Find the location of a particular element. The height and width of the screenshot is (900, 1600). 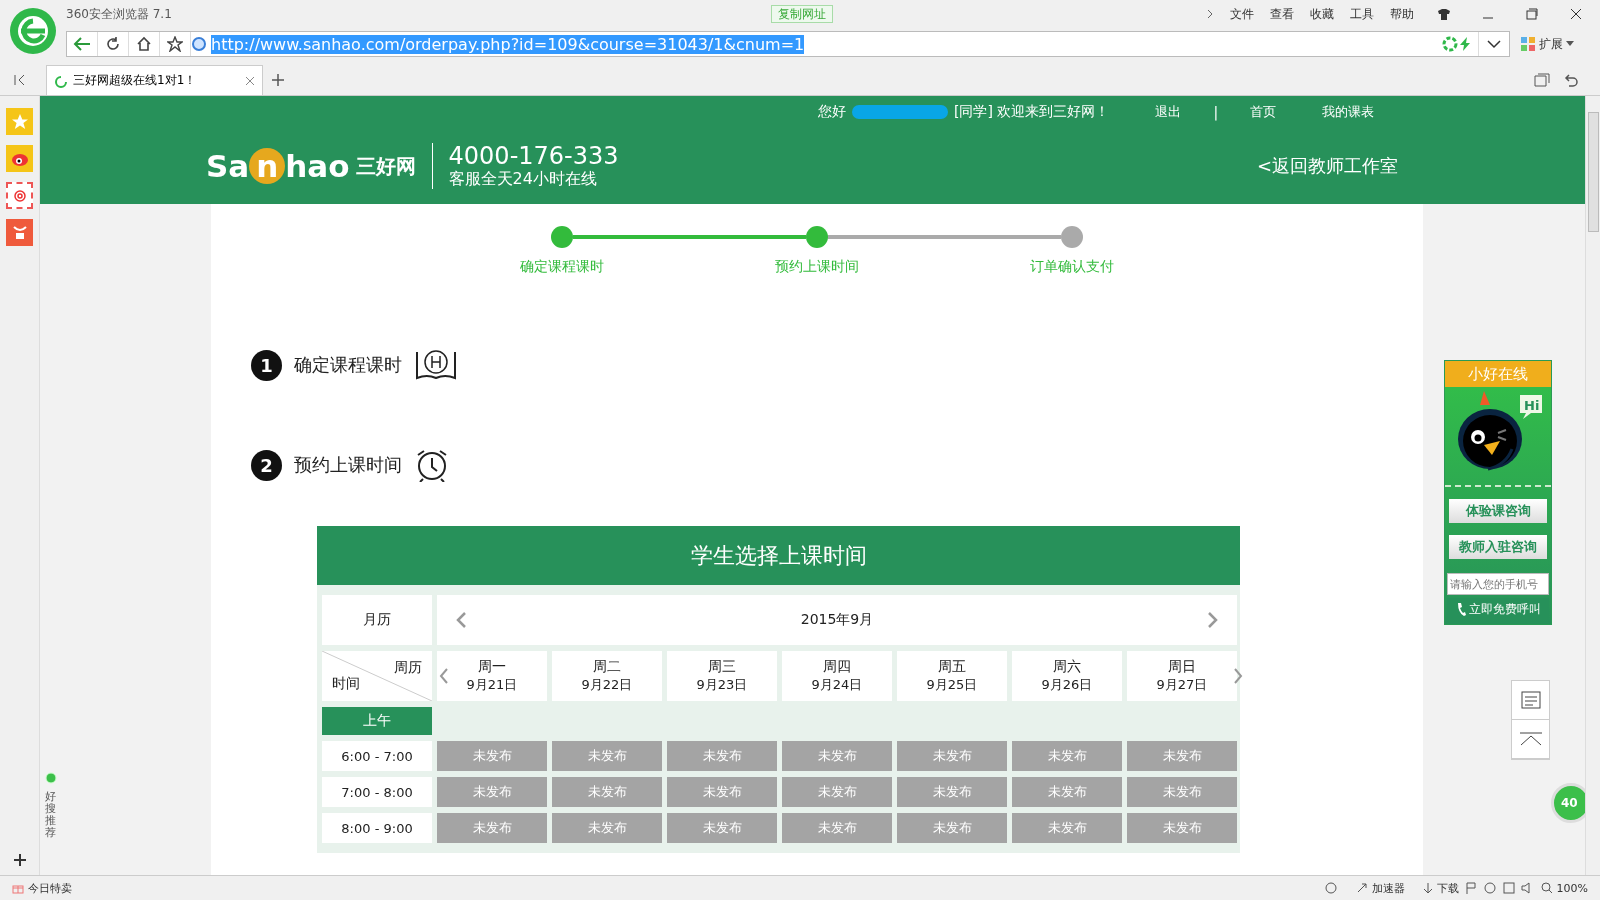

time-cell: 6:00 - 7:00 is located at coordinates (377, 756).